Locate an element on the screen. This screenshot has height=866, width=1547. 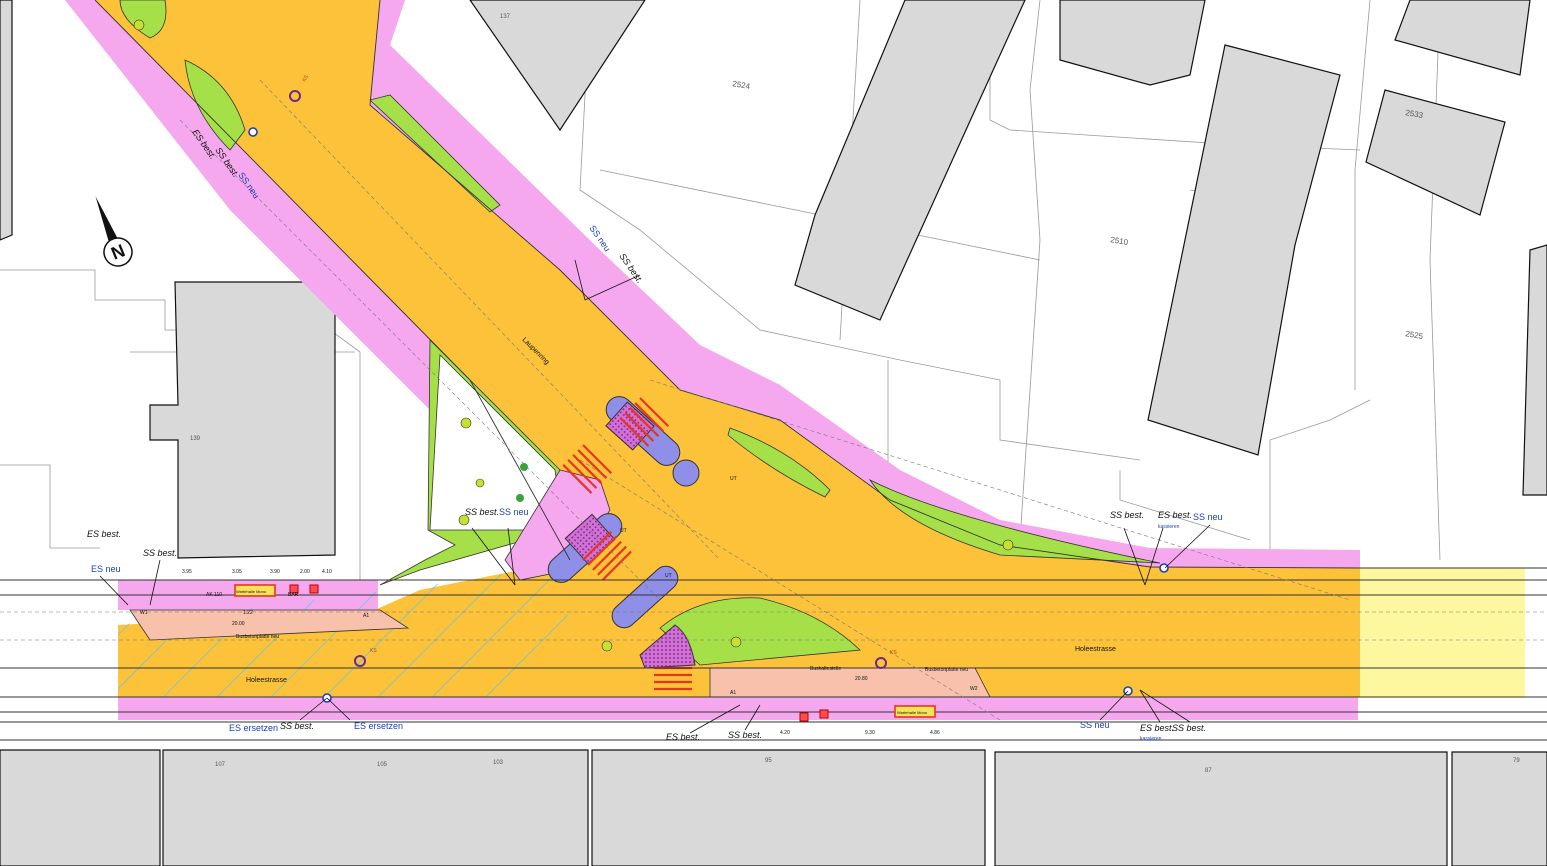
building-nw-strip is located at coordinates (6, 120).